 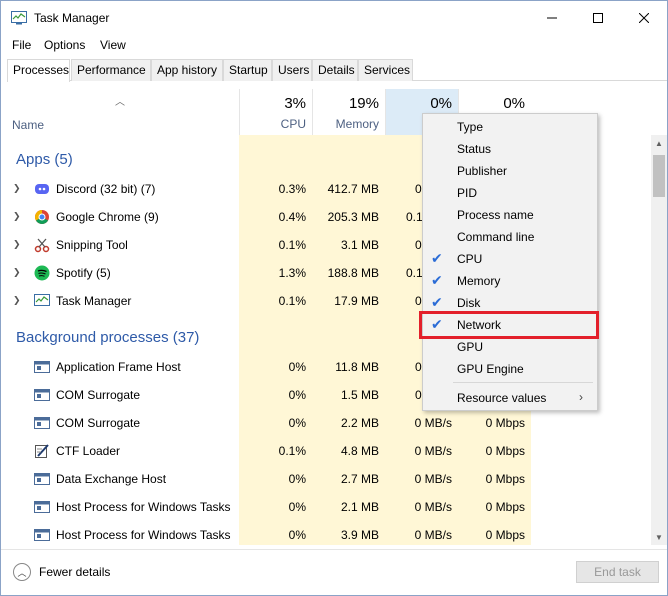 I want to click on memory-label: Memory, so click(x=357, y=124).